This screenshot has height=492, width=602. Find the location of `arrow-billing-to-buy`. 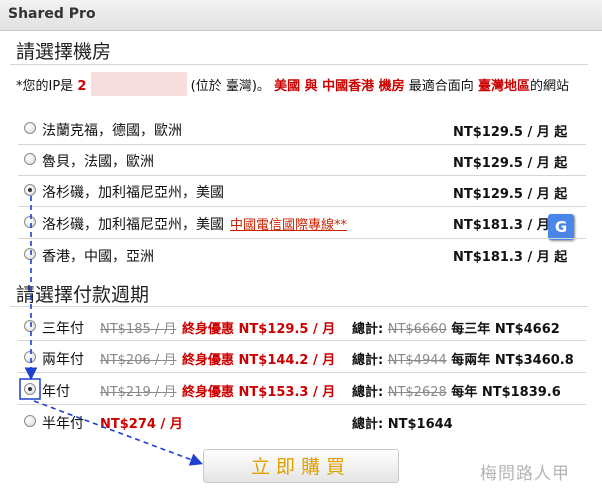

arrow-billing-to-buy is located at coordinates (118, 433).